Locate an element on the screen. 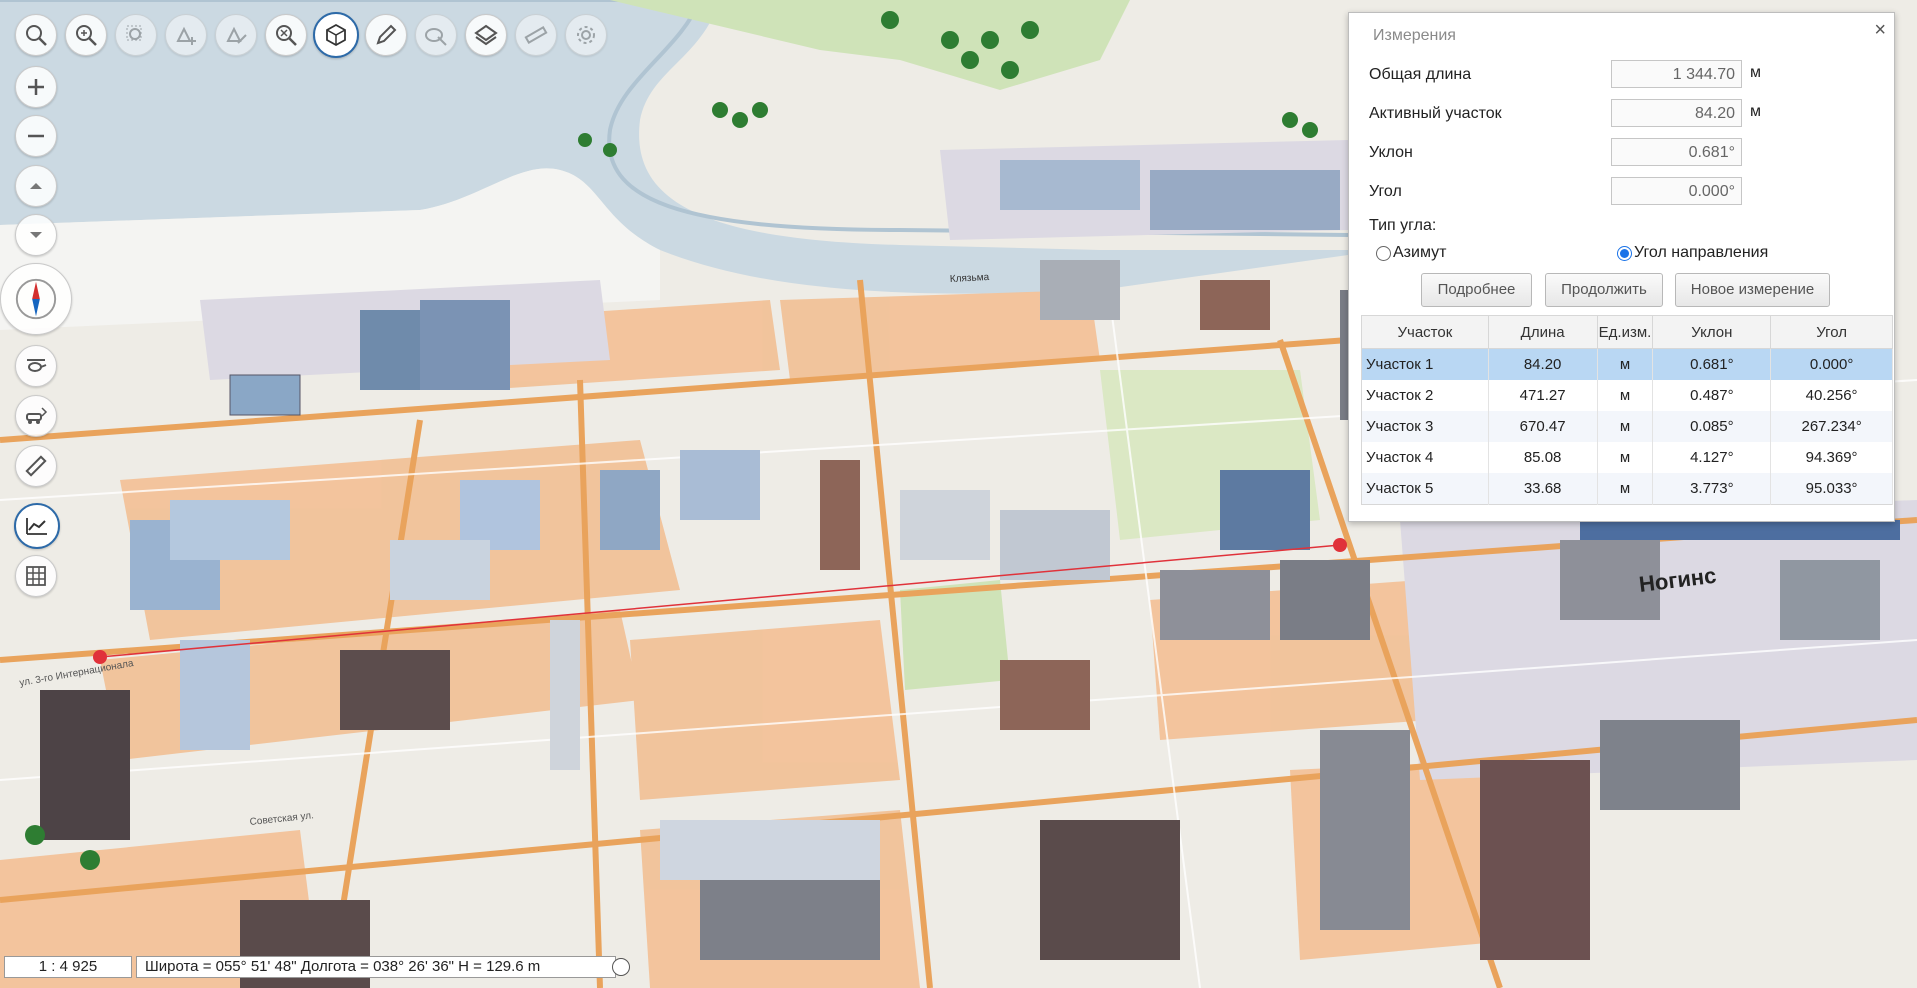  table-cell: 84.20 is located at coordinates (1543, 364).